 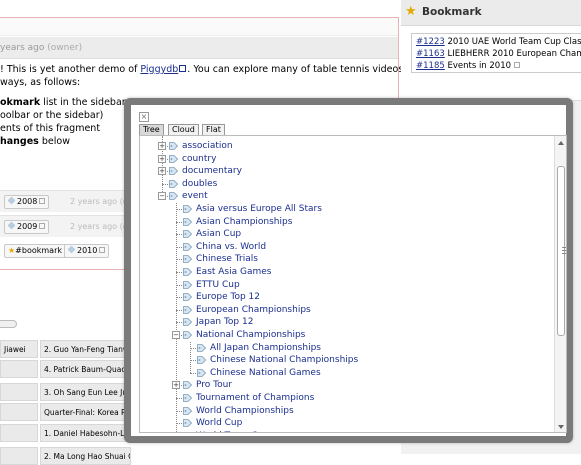 I want to click on tree-node: China vs. World, so click(x=224, y=247).